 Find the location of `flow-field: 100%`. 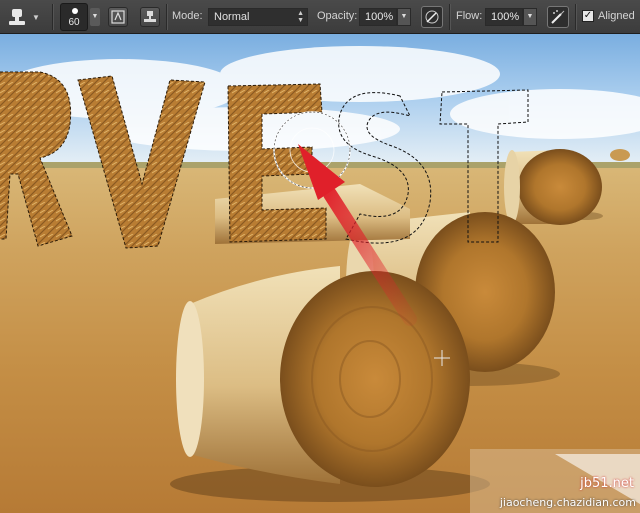

flow-field: 100% is located at coordinates (504, 17).